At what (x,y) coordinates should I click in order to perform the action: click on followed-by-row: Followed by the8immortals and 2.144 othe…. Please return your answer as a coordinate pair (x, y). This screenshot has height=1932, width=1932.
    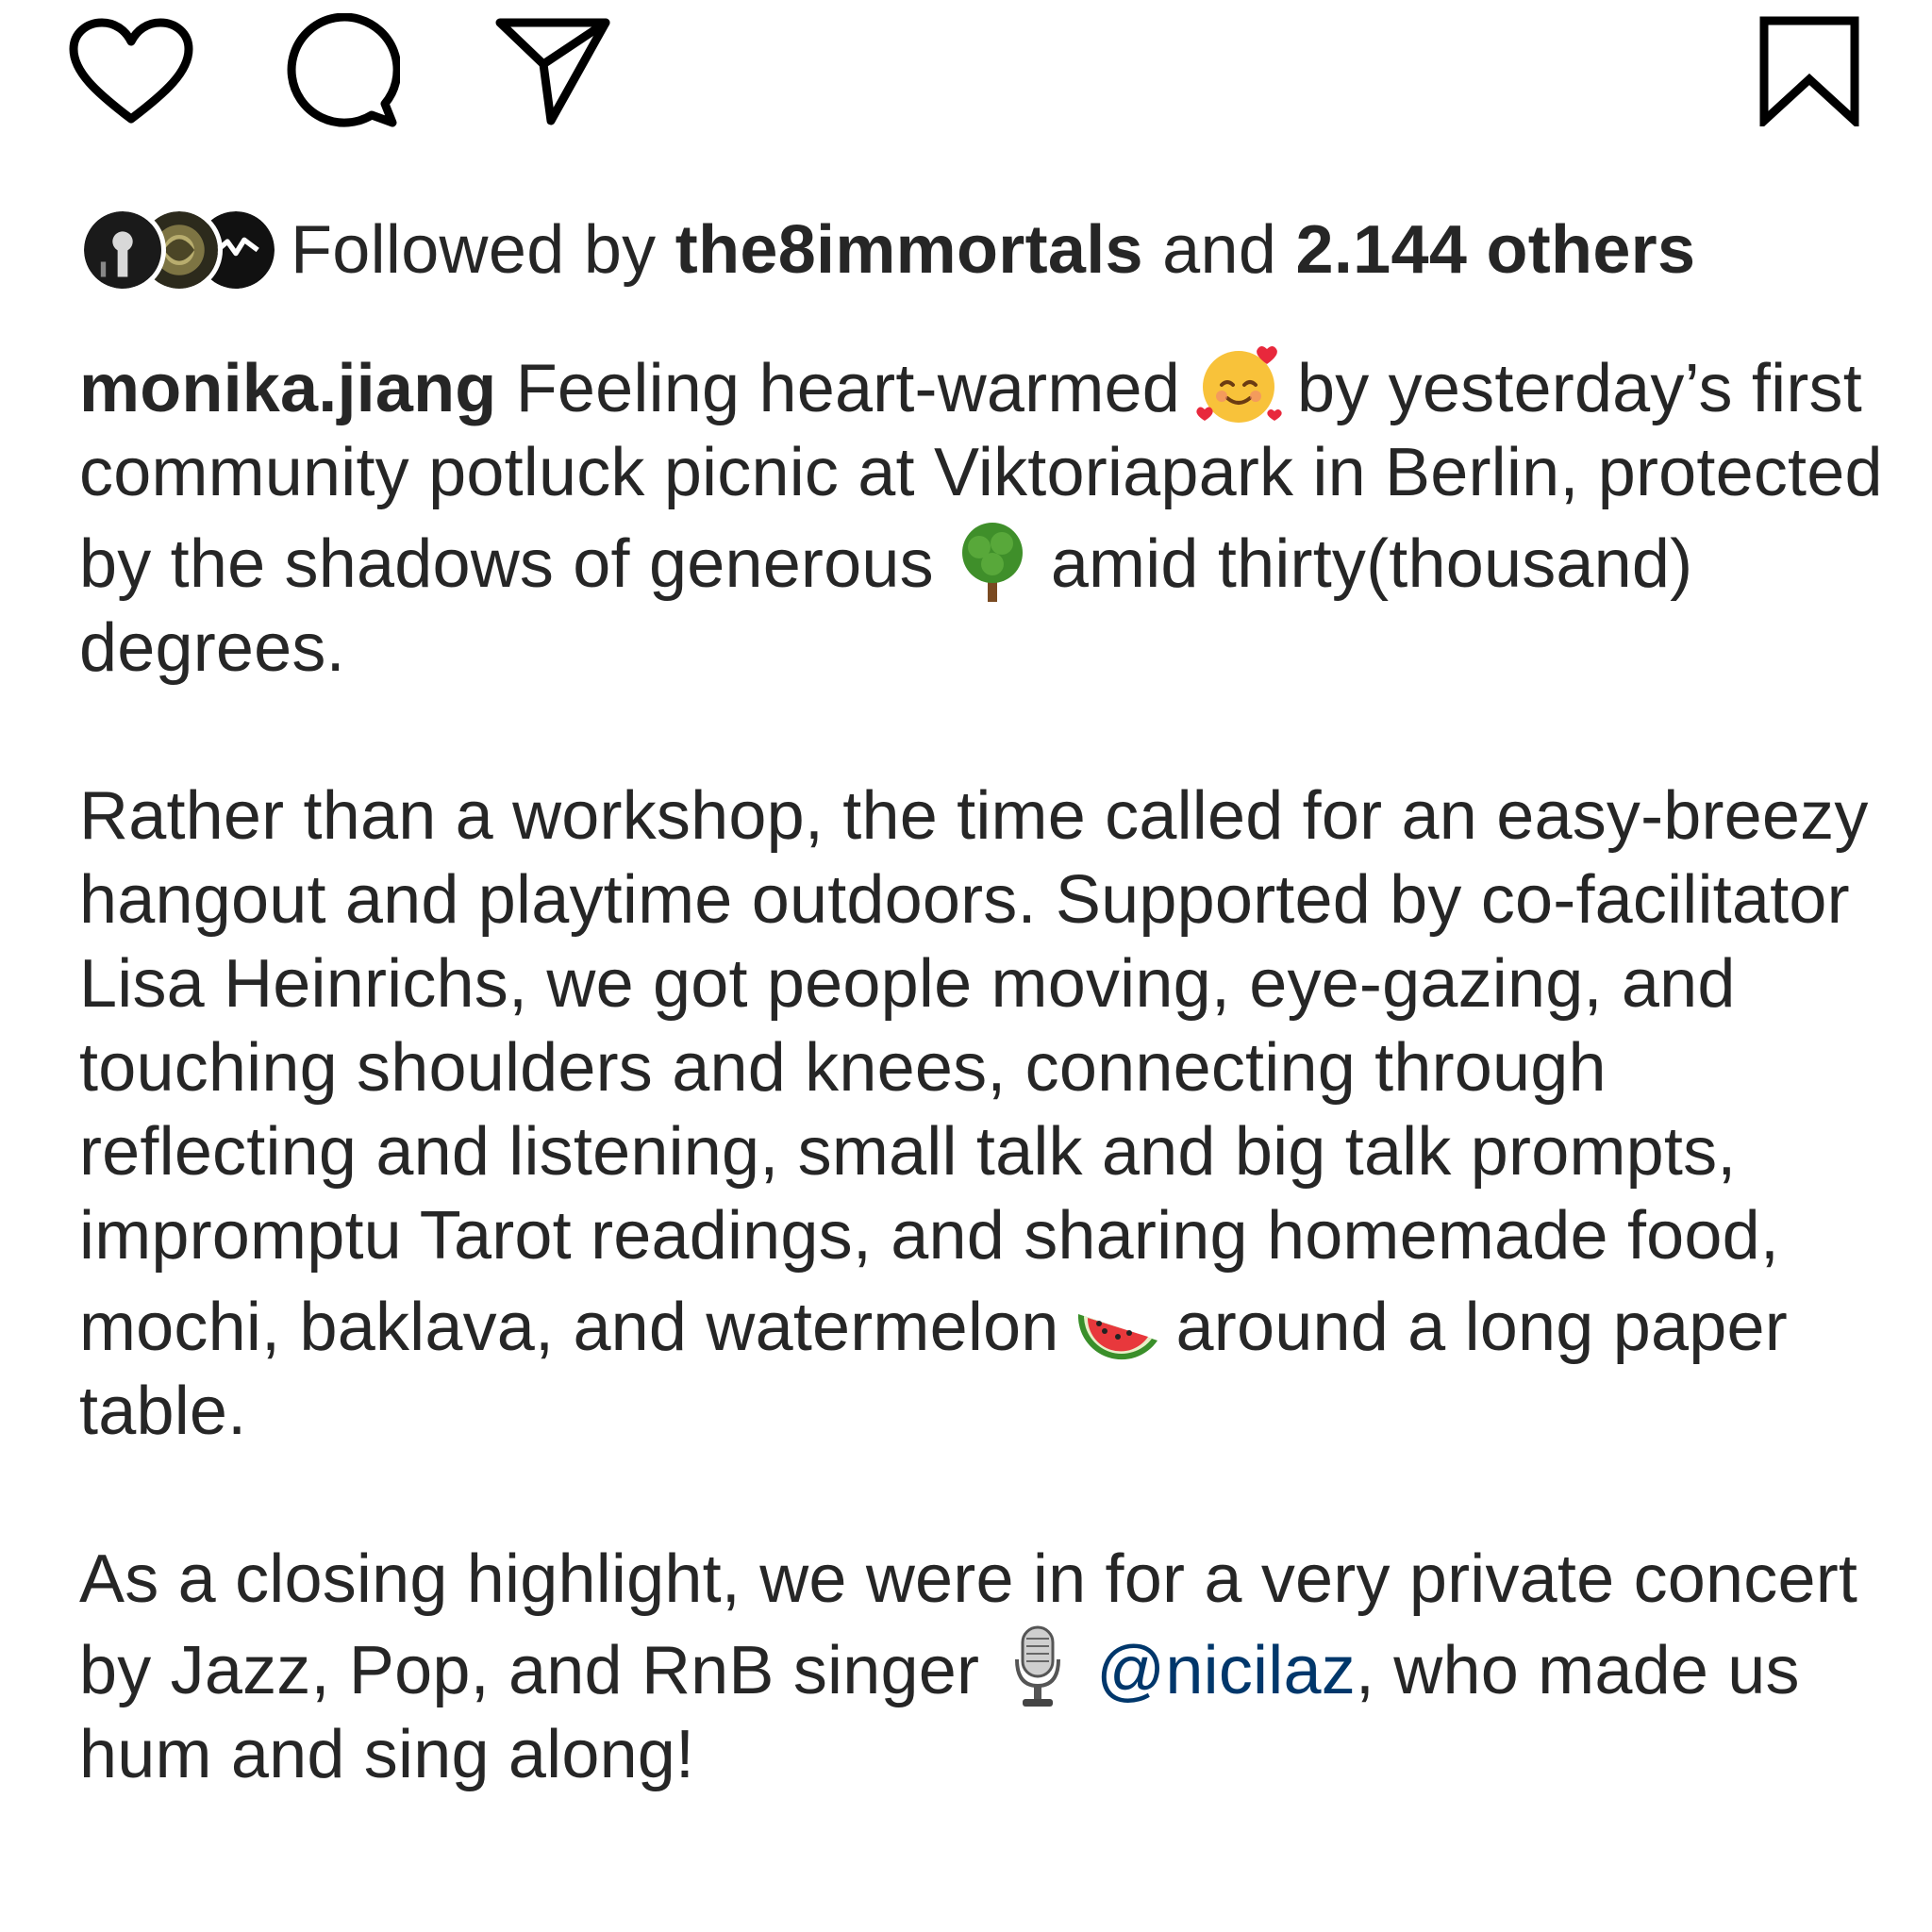
    Looking at the image, I should click on (887, 250).